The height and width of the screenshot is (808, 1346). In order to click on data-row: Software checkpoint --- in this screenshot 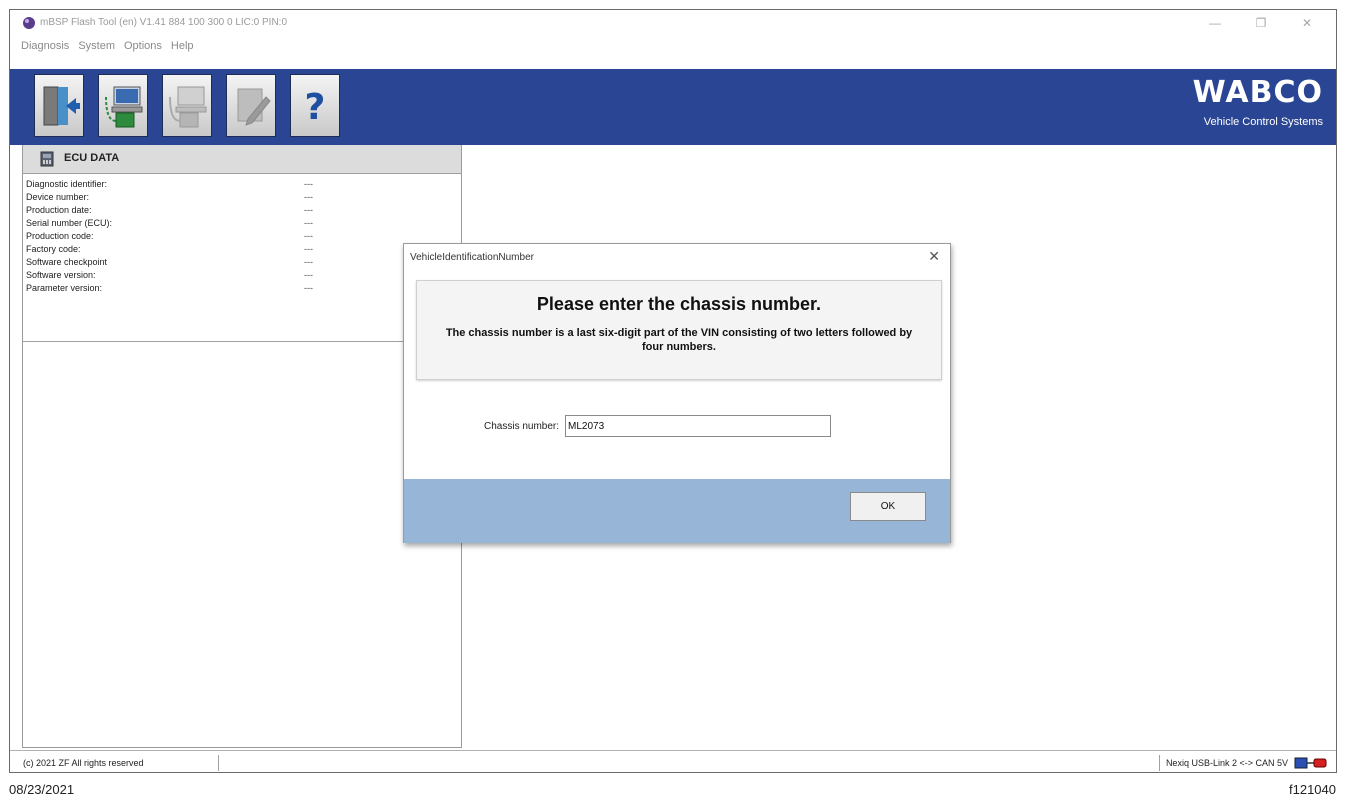, I will do `click(169, 263)`.